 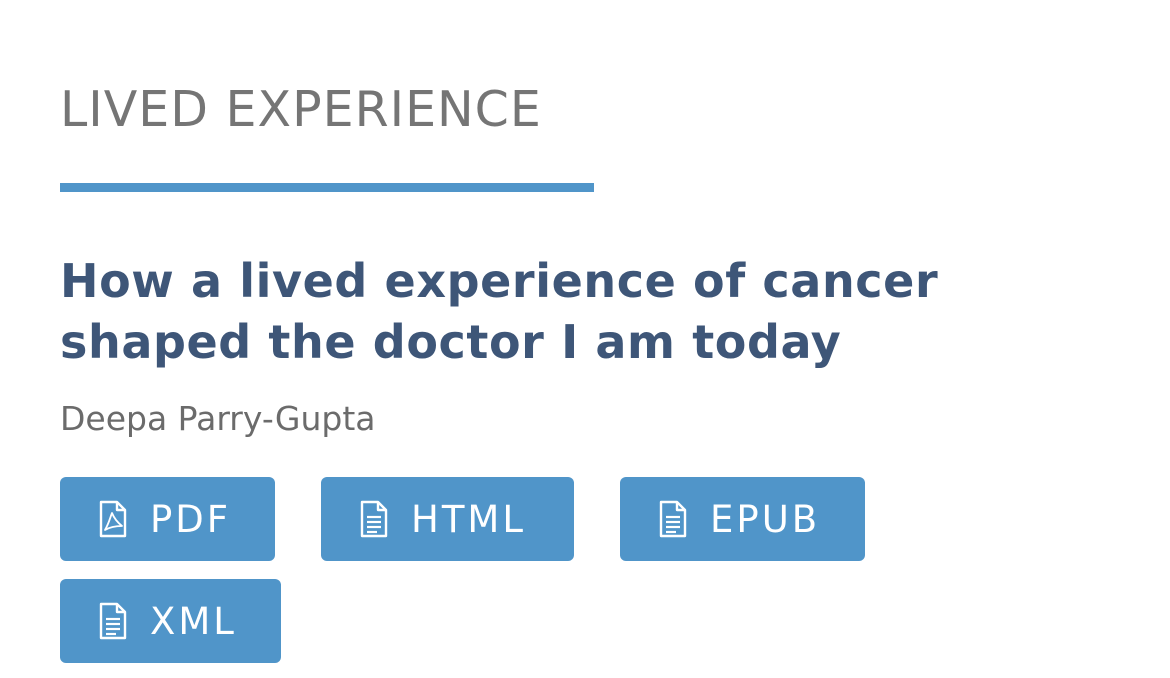 I want to click on xml-download-button: XML, so click(x=170, y=621).